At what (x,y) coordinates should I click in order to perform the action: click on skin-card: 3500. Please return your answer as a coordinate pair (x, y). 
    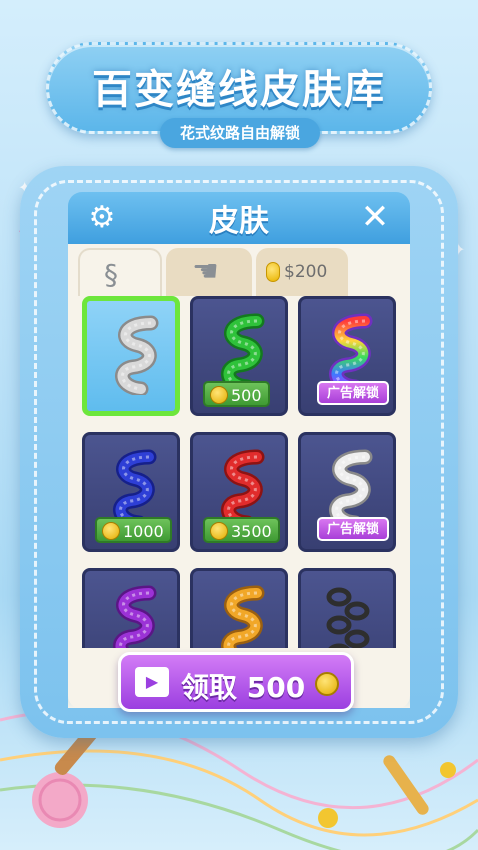
    Looking at the image, I should click on (239, 492).